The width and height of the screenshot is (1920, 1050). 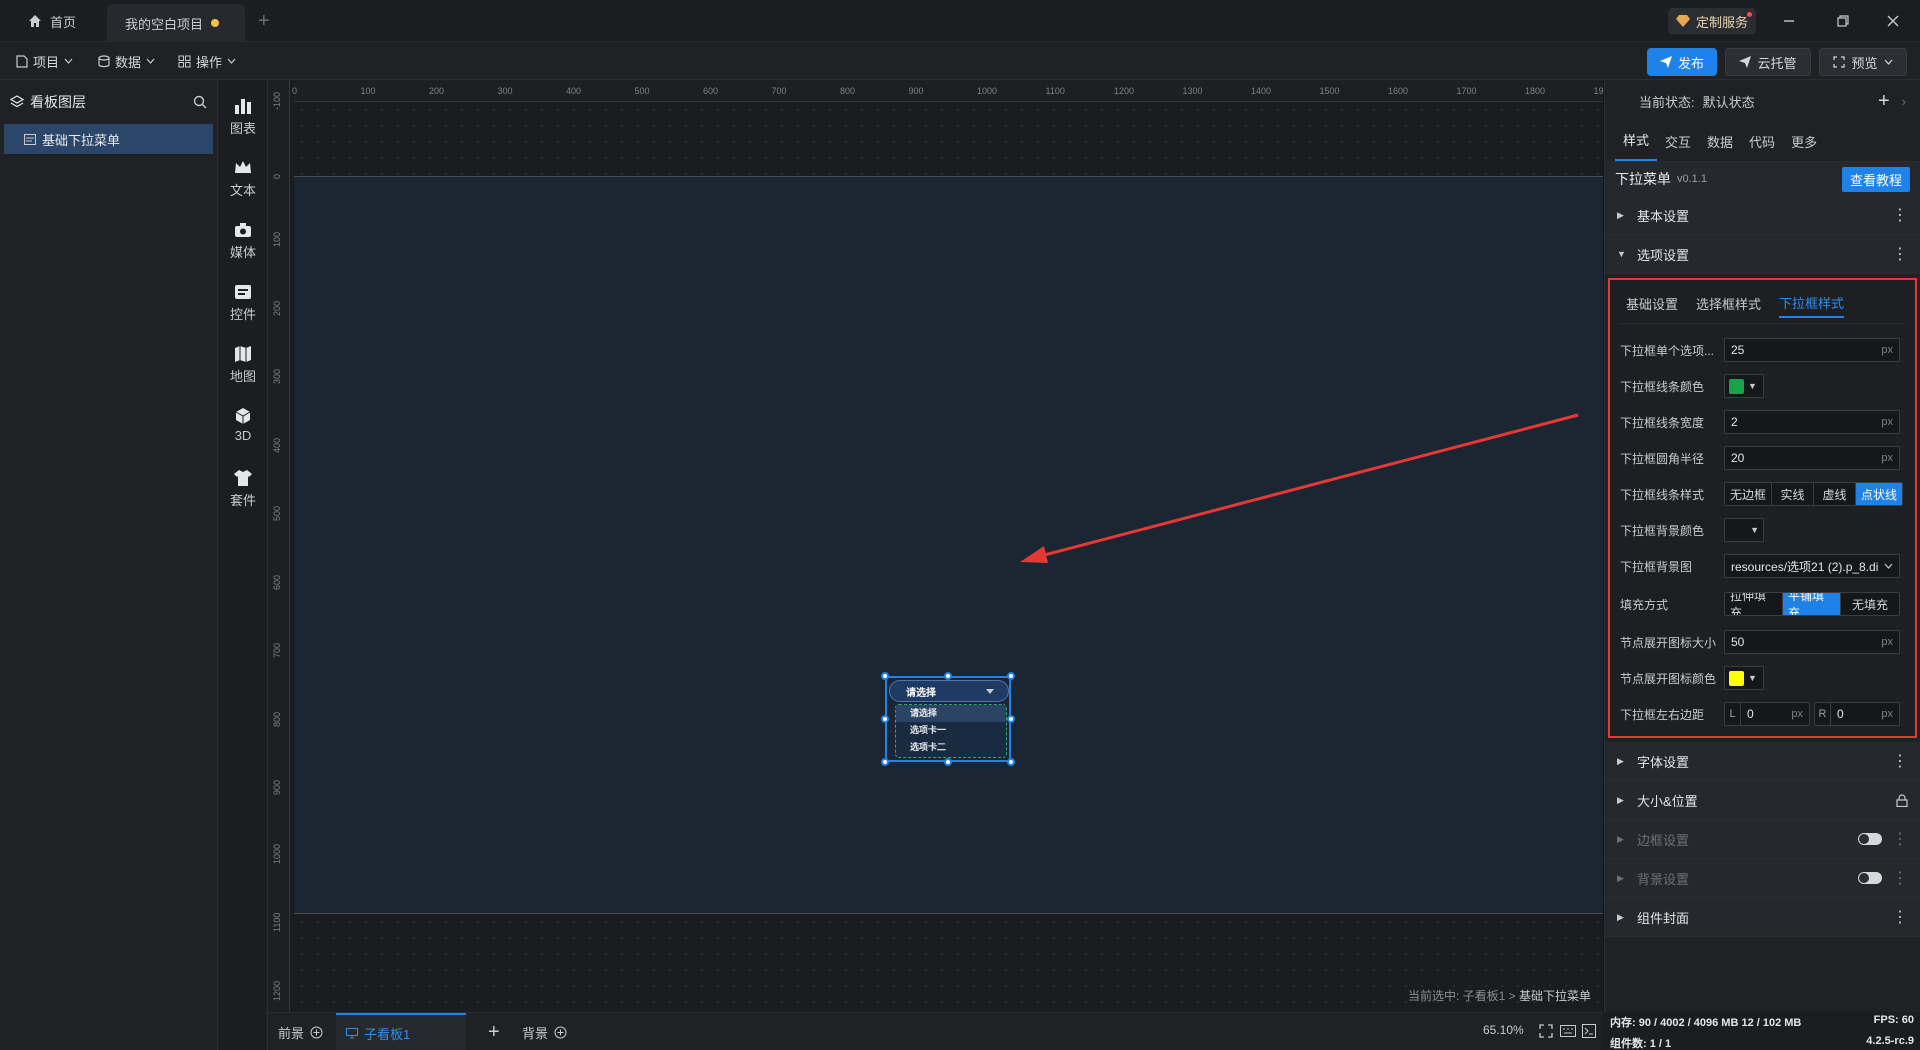 I want to click on section-font-settings: ▶ 字体设置 ⋮, so click(x=1762, y=761).